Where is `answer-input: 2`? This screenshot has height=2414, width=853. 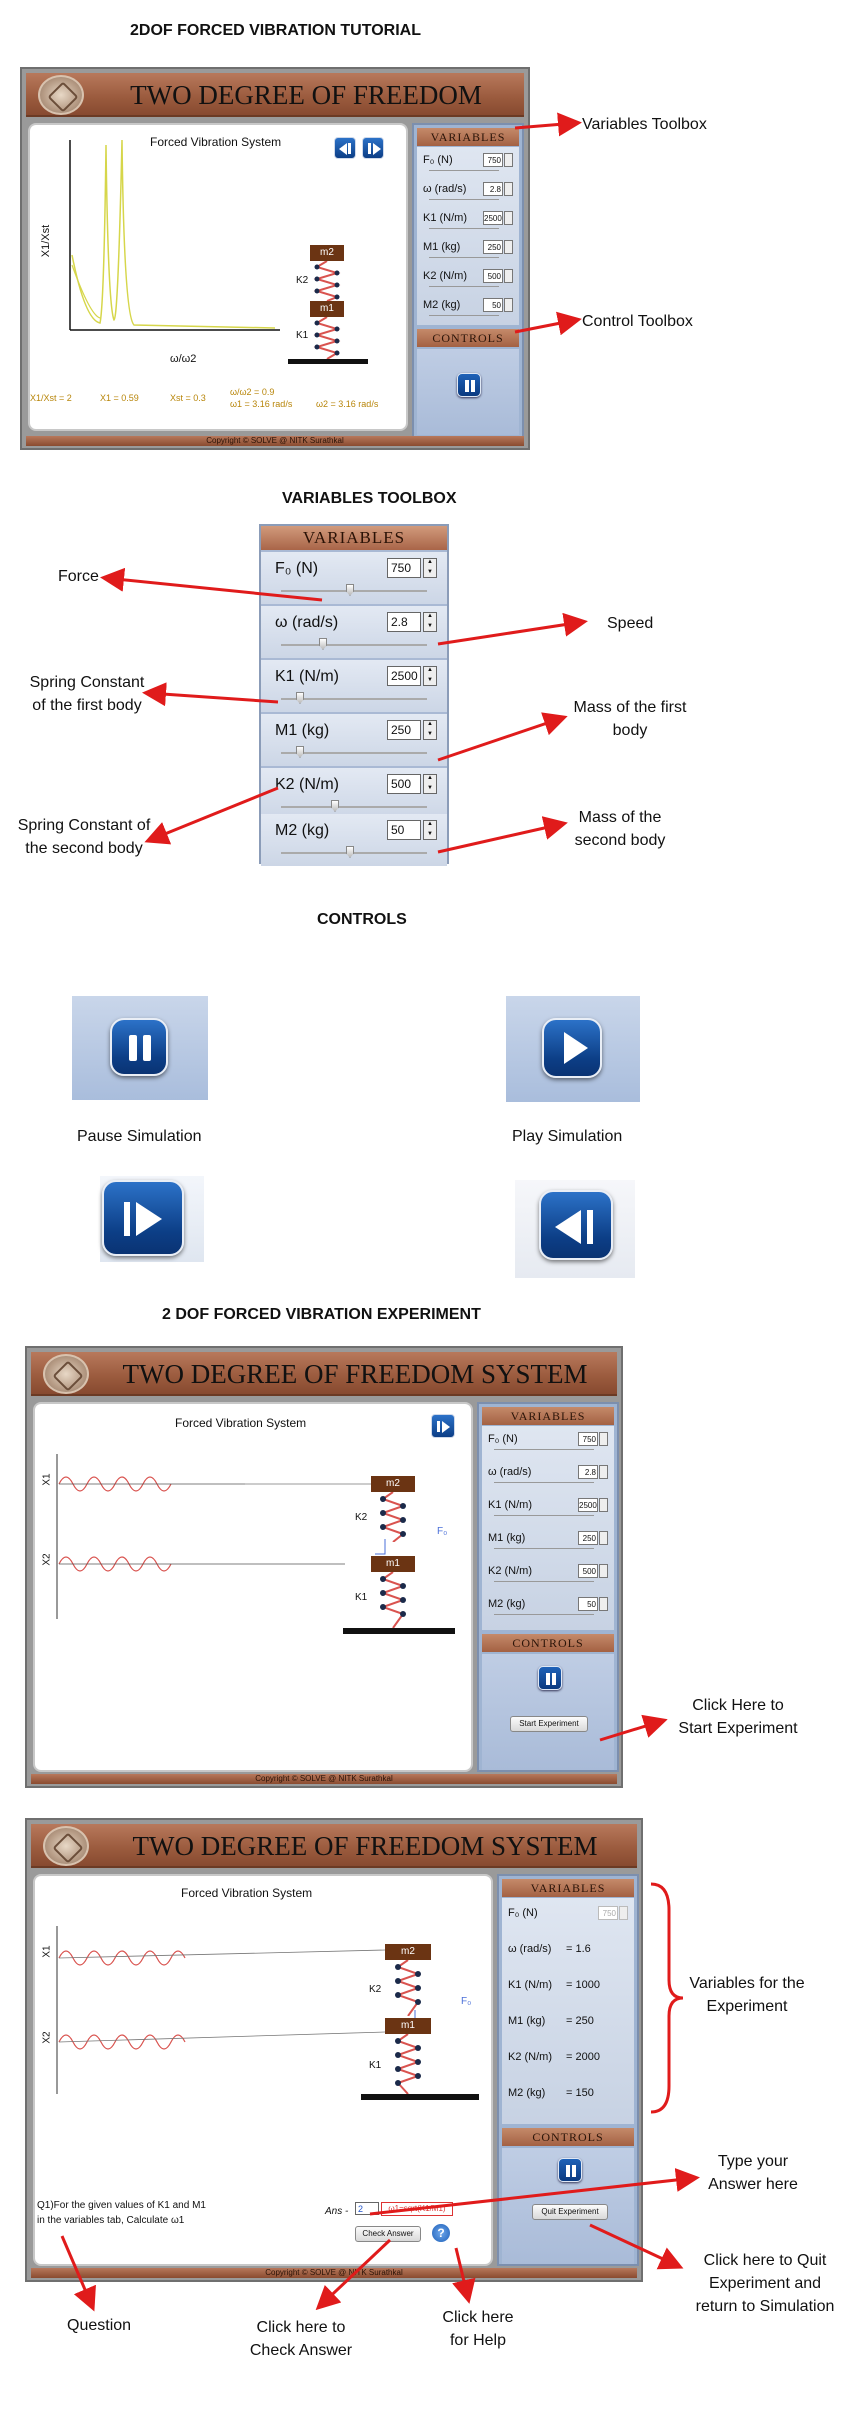
answer-input: 2 is located at coordinates (367, 2208).